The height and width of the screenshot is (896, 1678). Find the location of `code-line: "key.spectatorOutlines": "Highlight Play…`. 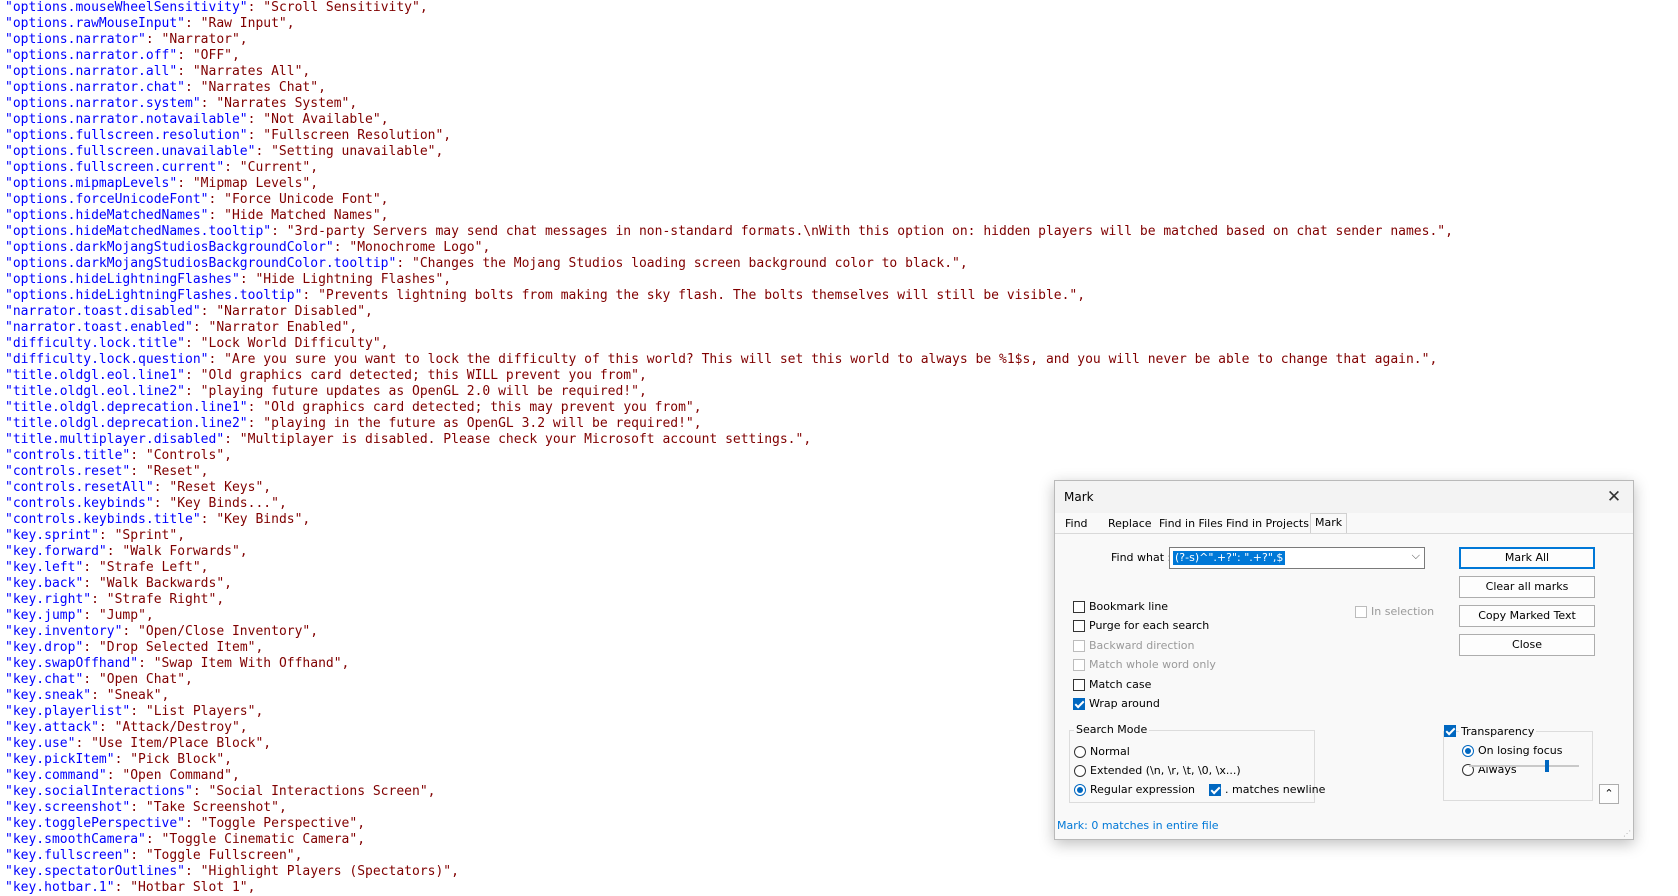

code-line: "key.spectatorOutlines": "Highlight Play… is located at coordinates (839, 872).